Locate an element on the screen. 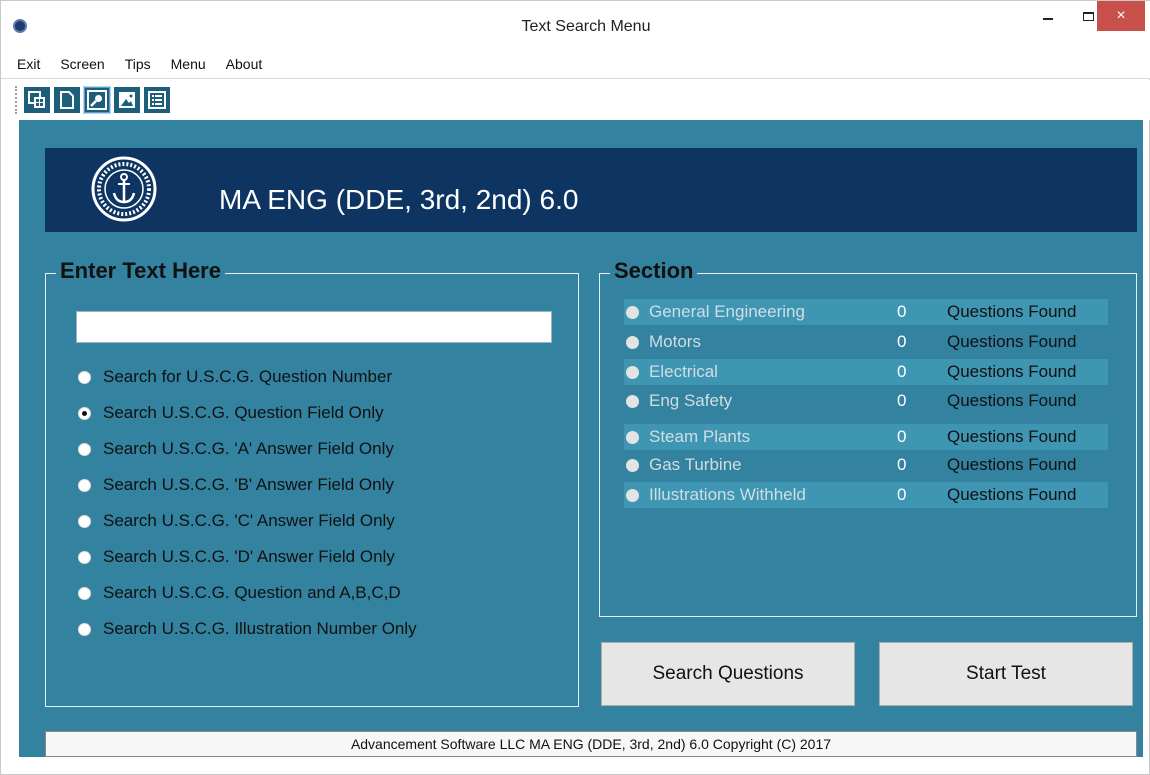 This screenshot has height=775, width=1150. section-row-gas-turbine: Gas Turbine 0 Questions Found is located at coordinates (866, 465).